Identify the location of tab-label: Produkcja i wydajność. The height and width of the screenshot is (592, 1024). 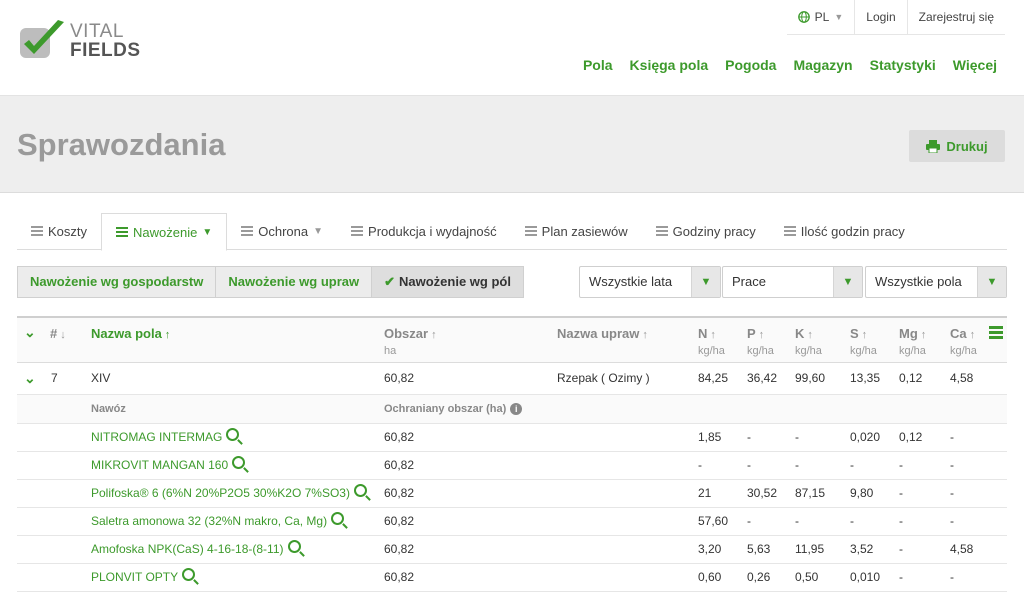
(432, 231).